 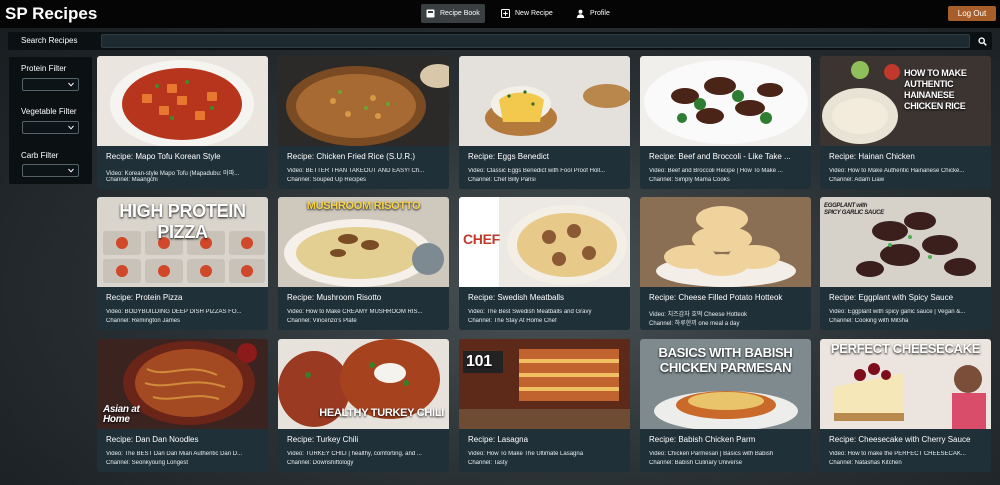 What do you see at coordinates (363, 384) in the screenshot?
I see `recipe-thumbnail: HEALTHY TURKEY CHILI` at bounding box center [363, 384].